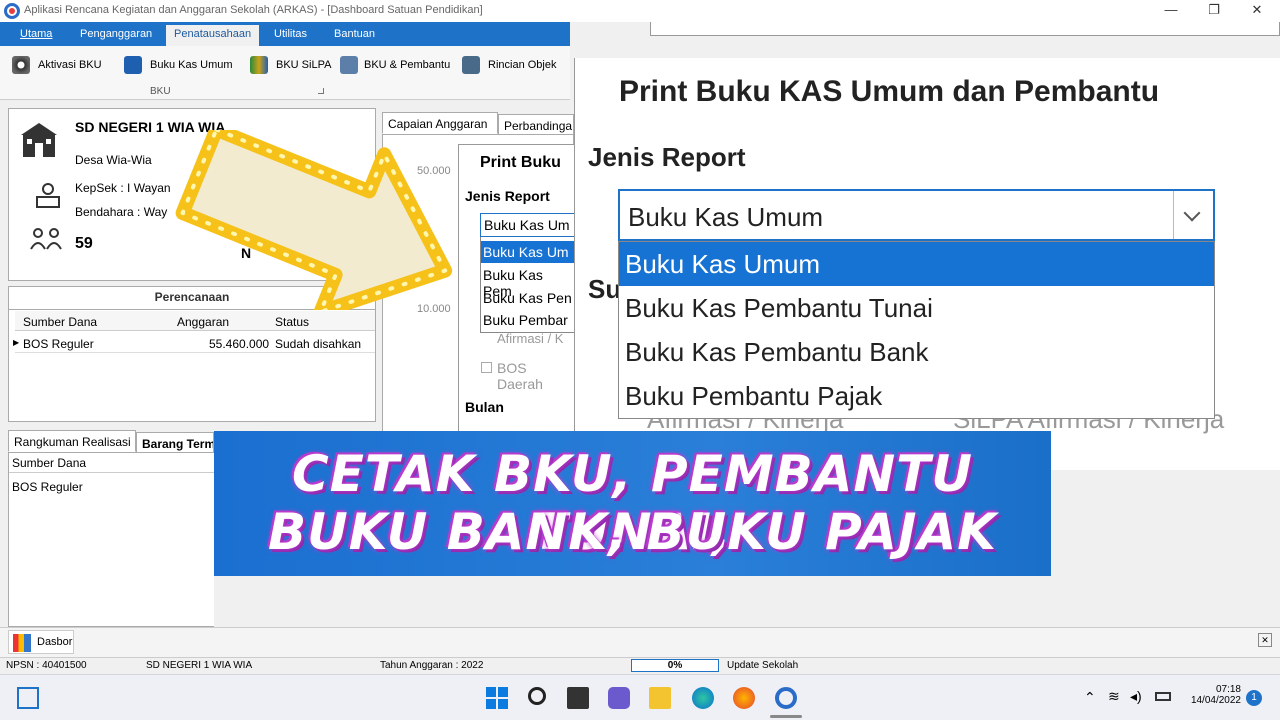 The width and height of the screenshot is (1280, 720). What do you see at coordinates (48, 195) in the screenshot?
I see `staff-icon` at bounding box center [48, 195].